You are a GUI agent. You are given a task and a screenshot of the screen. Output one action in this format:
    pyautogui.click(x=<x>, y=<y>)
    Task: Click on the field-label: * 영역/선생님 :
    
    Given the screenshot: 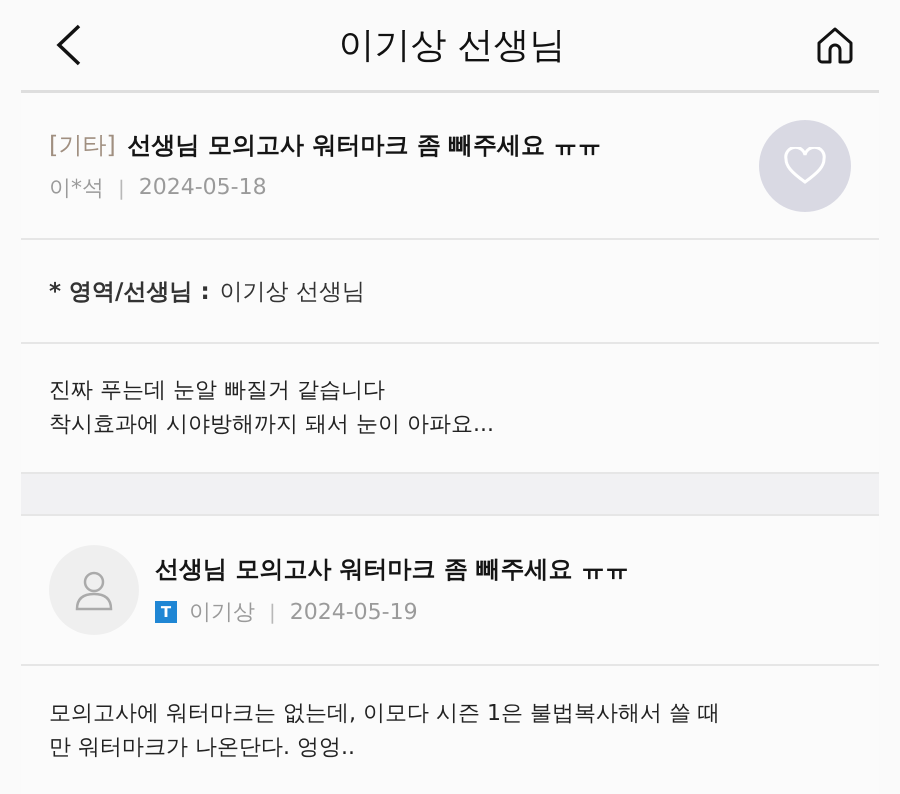 What is the action you would take?
    pyautogui.click(x=129, y=292)
    